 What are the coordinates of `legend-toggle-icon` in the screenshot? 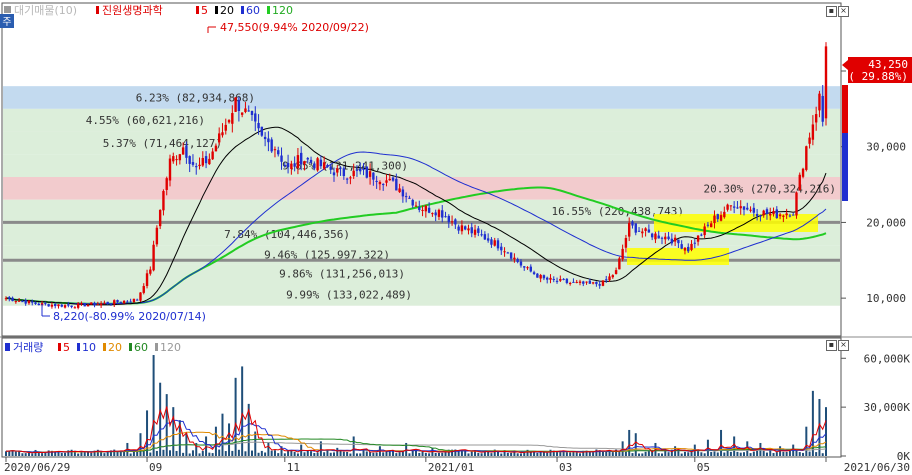 It's located at (7, 9).